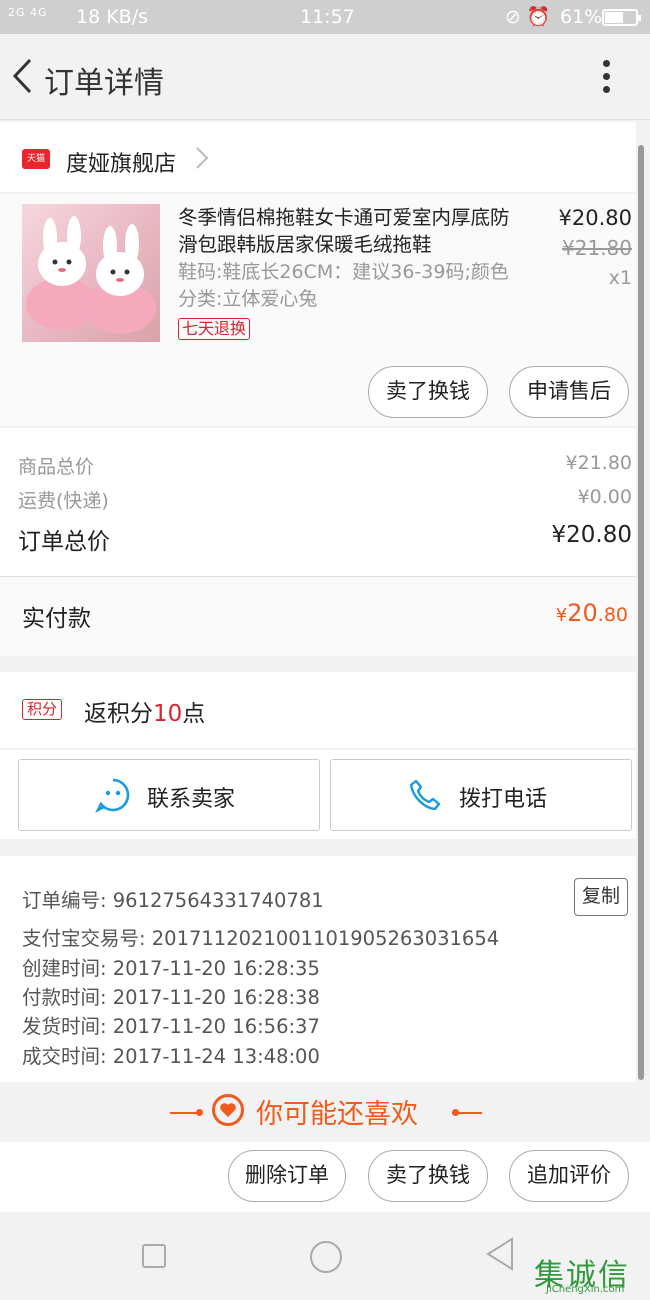  What do you see at coordinates (28, 12) in the screenshot?
I see `signal-indicator: 2G 4G` at bounding box center [28, 12].